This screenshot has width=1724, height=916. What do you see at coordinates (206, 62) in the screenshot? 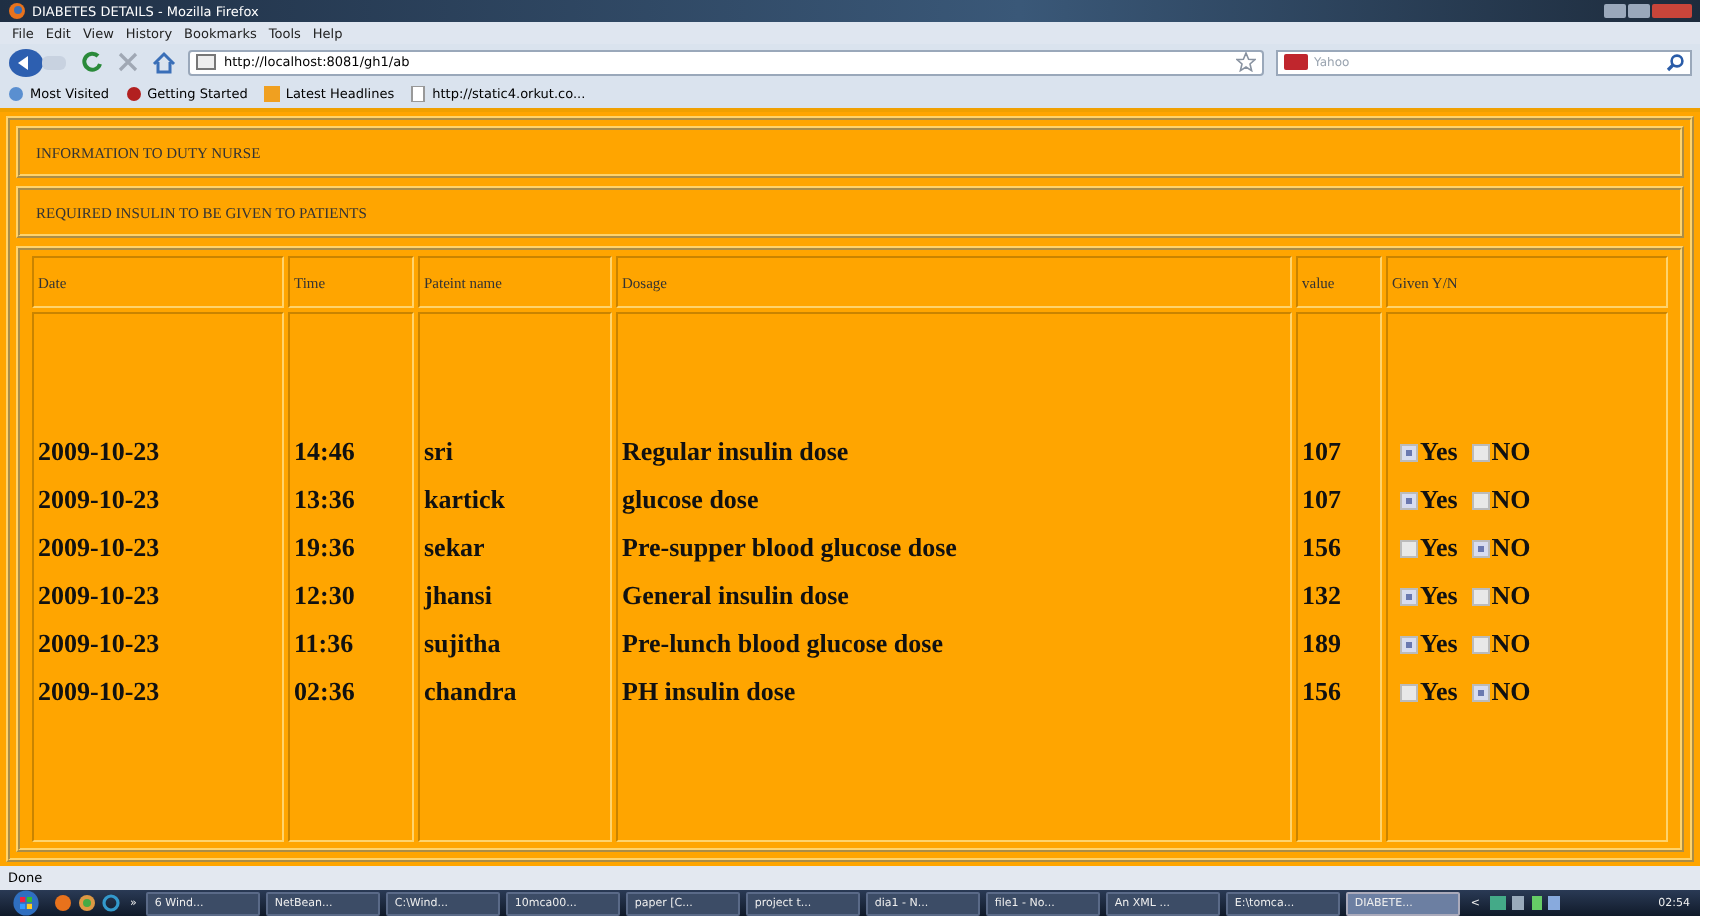
I see `page-icon` at bounding box center [206, 62].